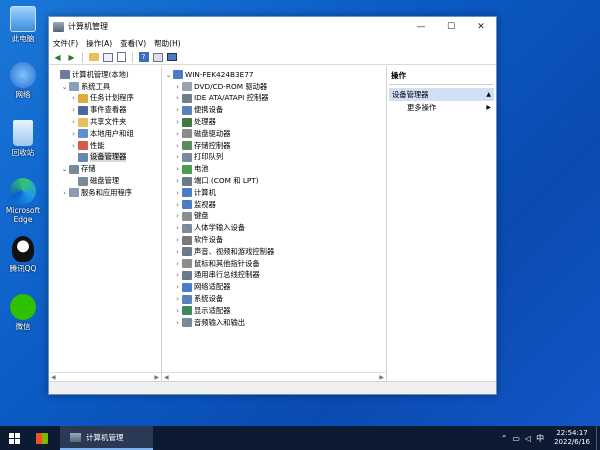 This screenshot has height=450, width=600. What do you see at coordinates (421, 26) in the screenshot?
I see `minimize-button: —` at bounding box center [421, 26].